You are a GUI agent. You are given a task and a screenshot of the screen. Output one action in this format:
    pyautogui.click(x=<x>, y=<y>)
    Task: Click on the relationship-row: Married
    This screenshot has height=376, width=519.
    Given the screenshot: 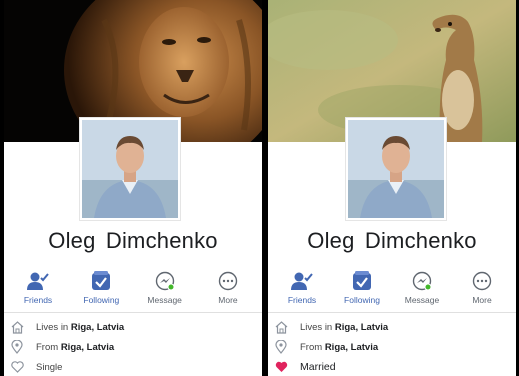 What is the action you would take?
    pyautogui.click(x=393, y=366)
    